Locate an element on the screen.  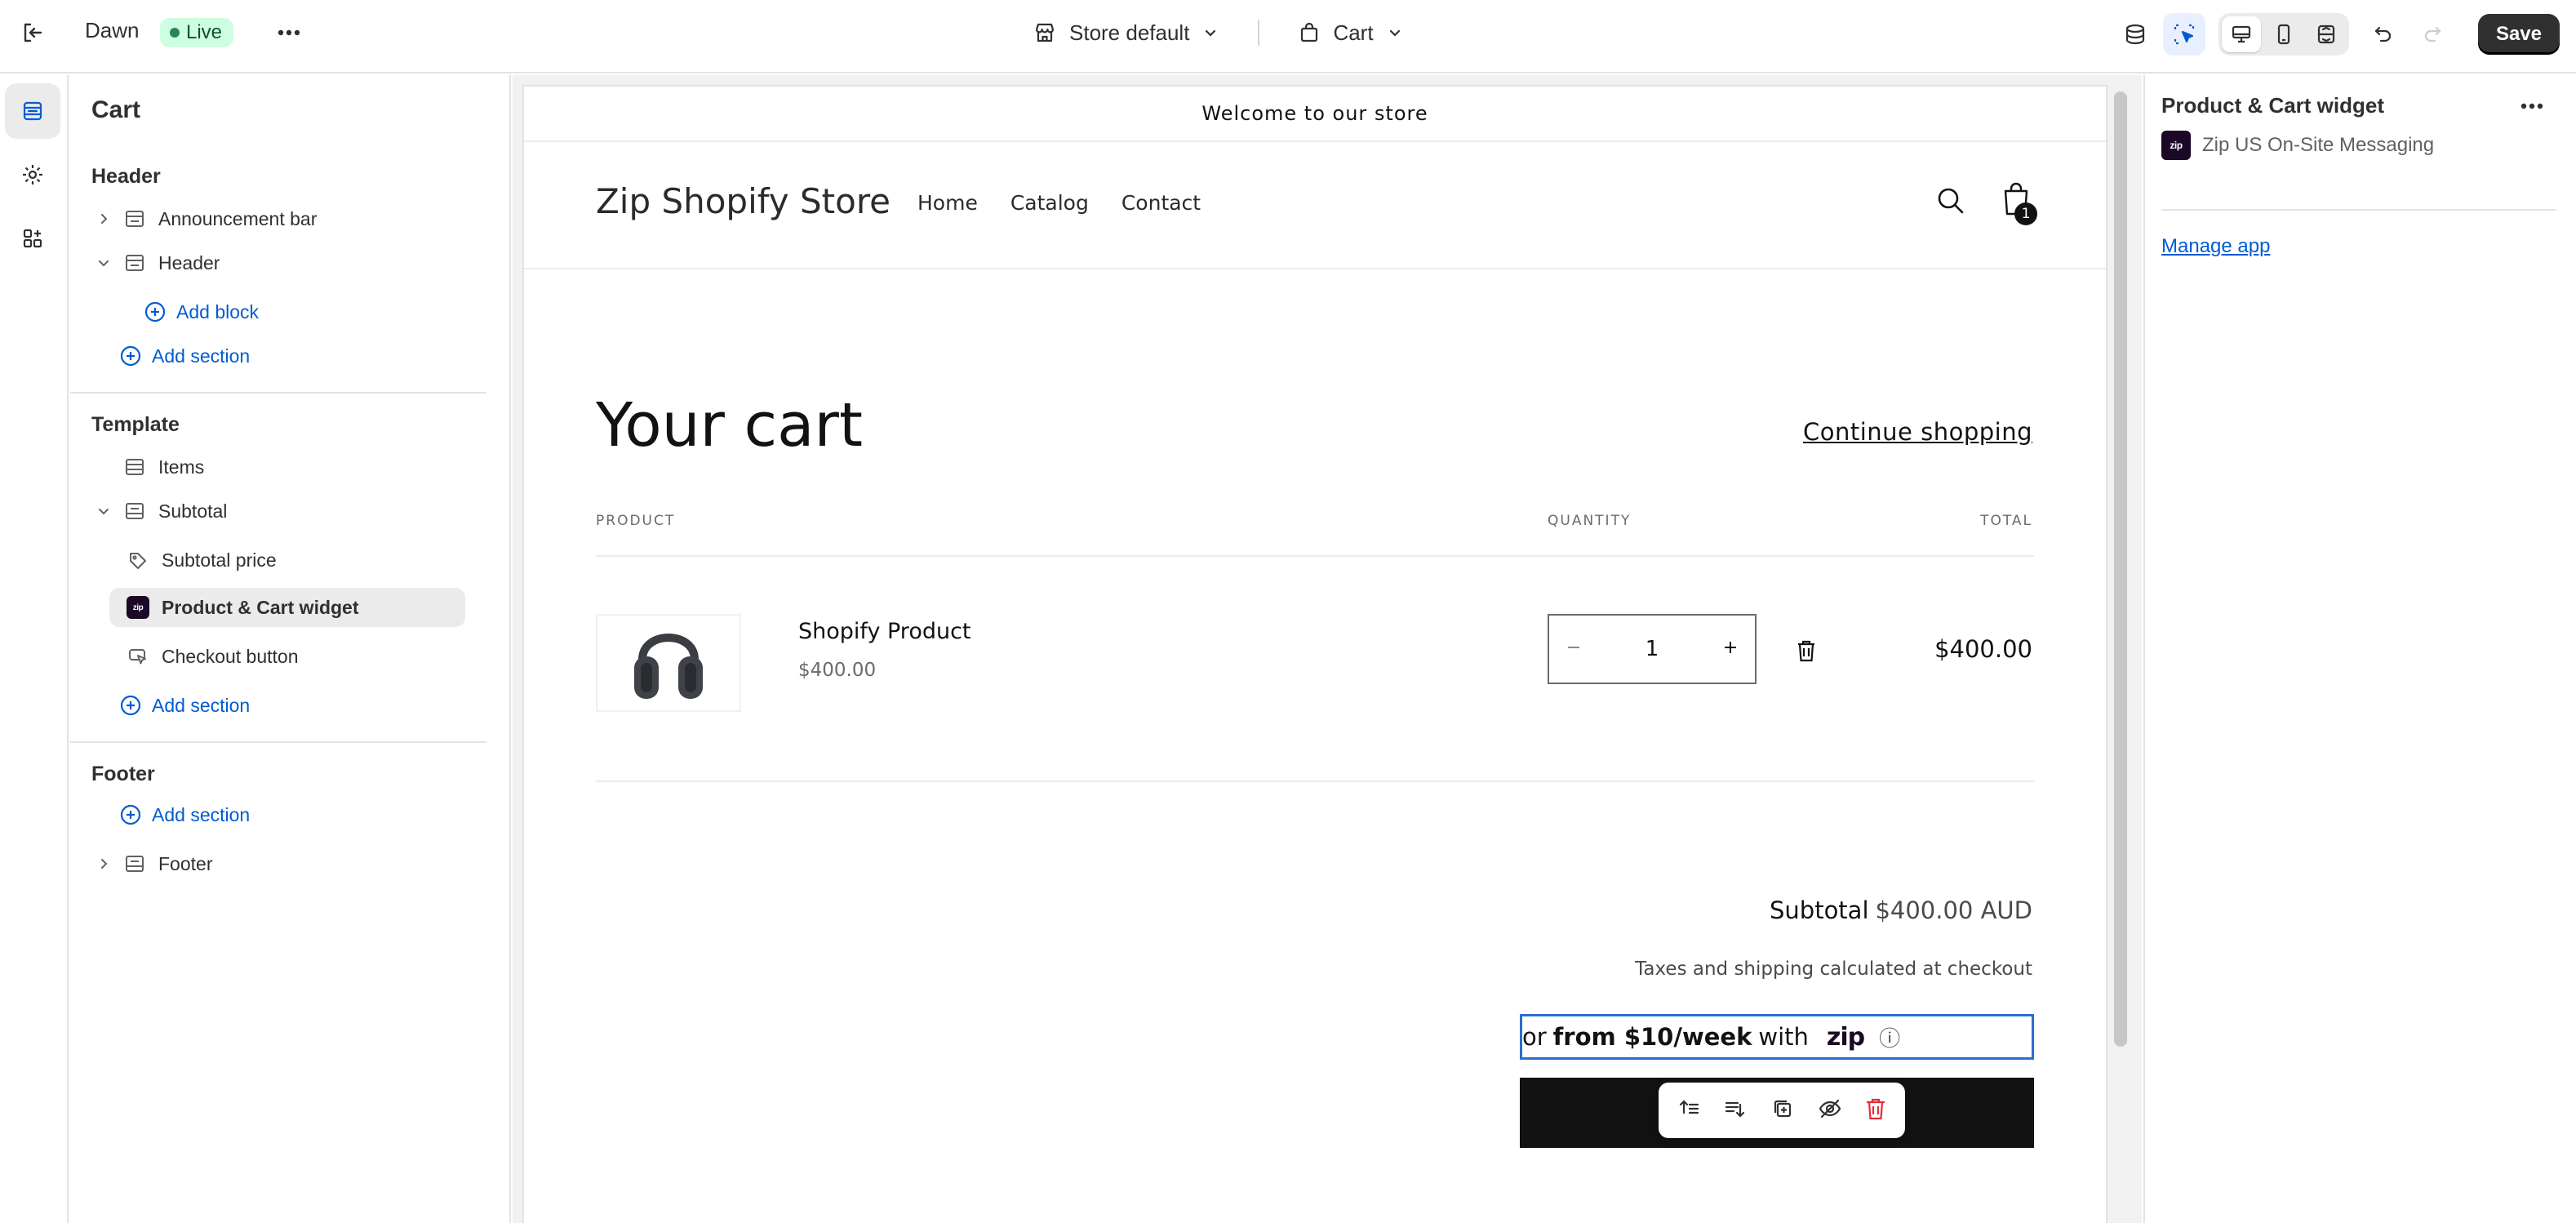
settings-gear-icon is located at coordinates (32, 175).